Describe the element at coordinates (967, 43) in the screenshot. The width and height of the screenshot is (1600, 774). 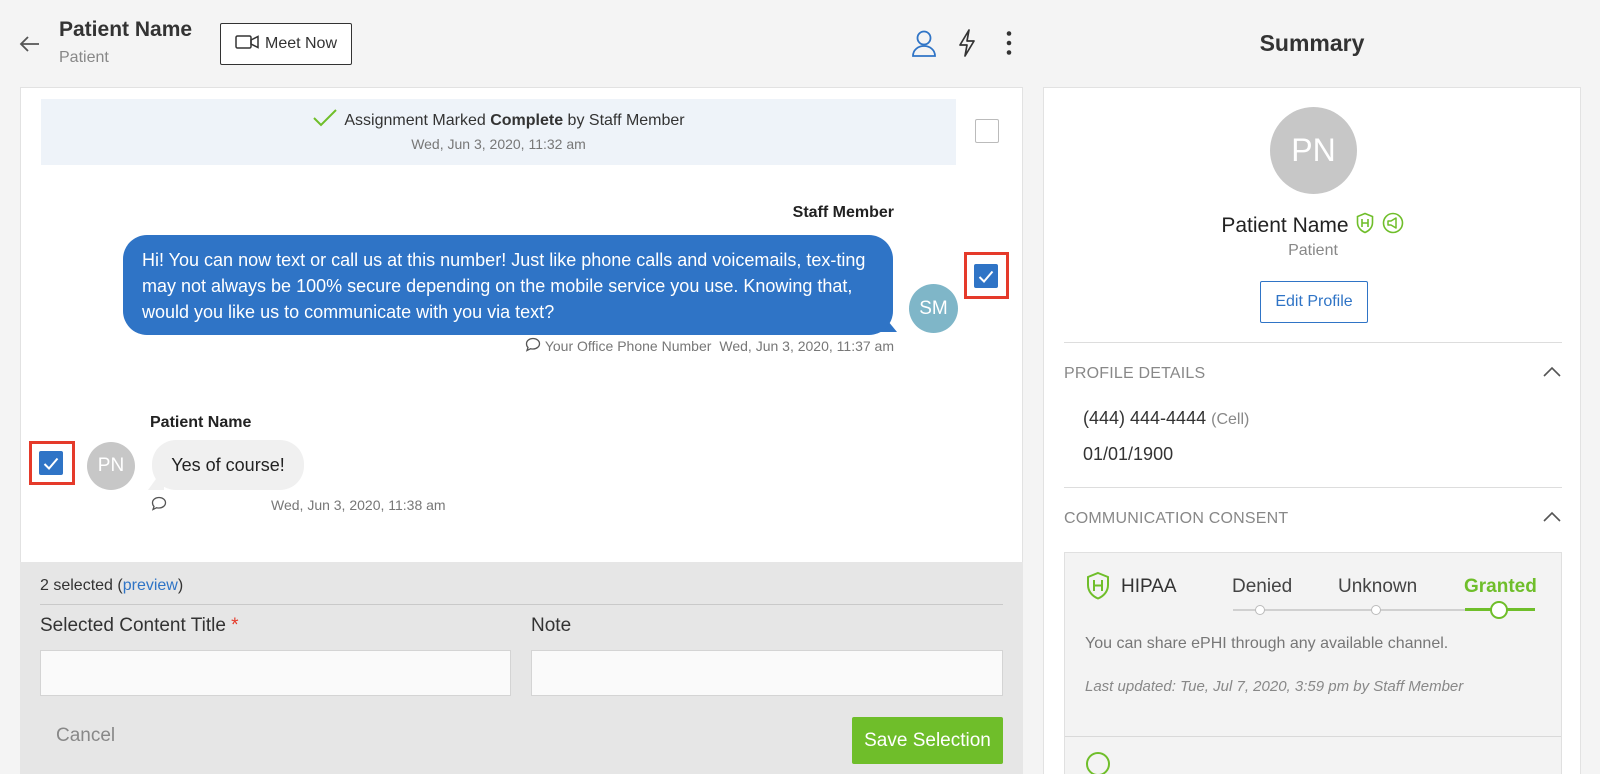
I see `lightning-icon` at that location.